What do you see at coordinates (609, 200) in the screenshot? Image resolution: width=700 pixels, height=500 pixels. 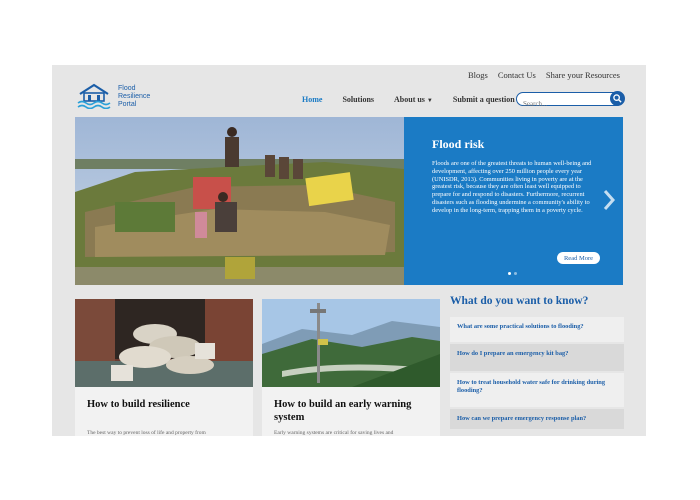 I see `chevron-right-icon` at bounding box center [609, 200].